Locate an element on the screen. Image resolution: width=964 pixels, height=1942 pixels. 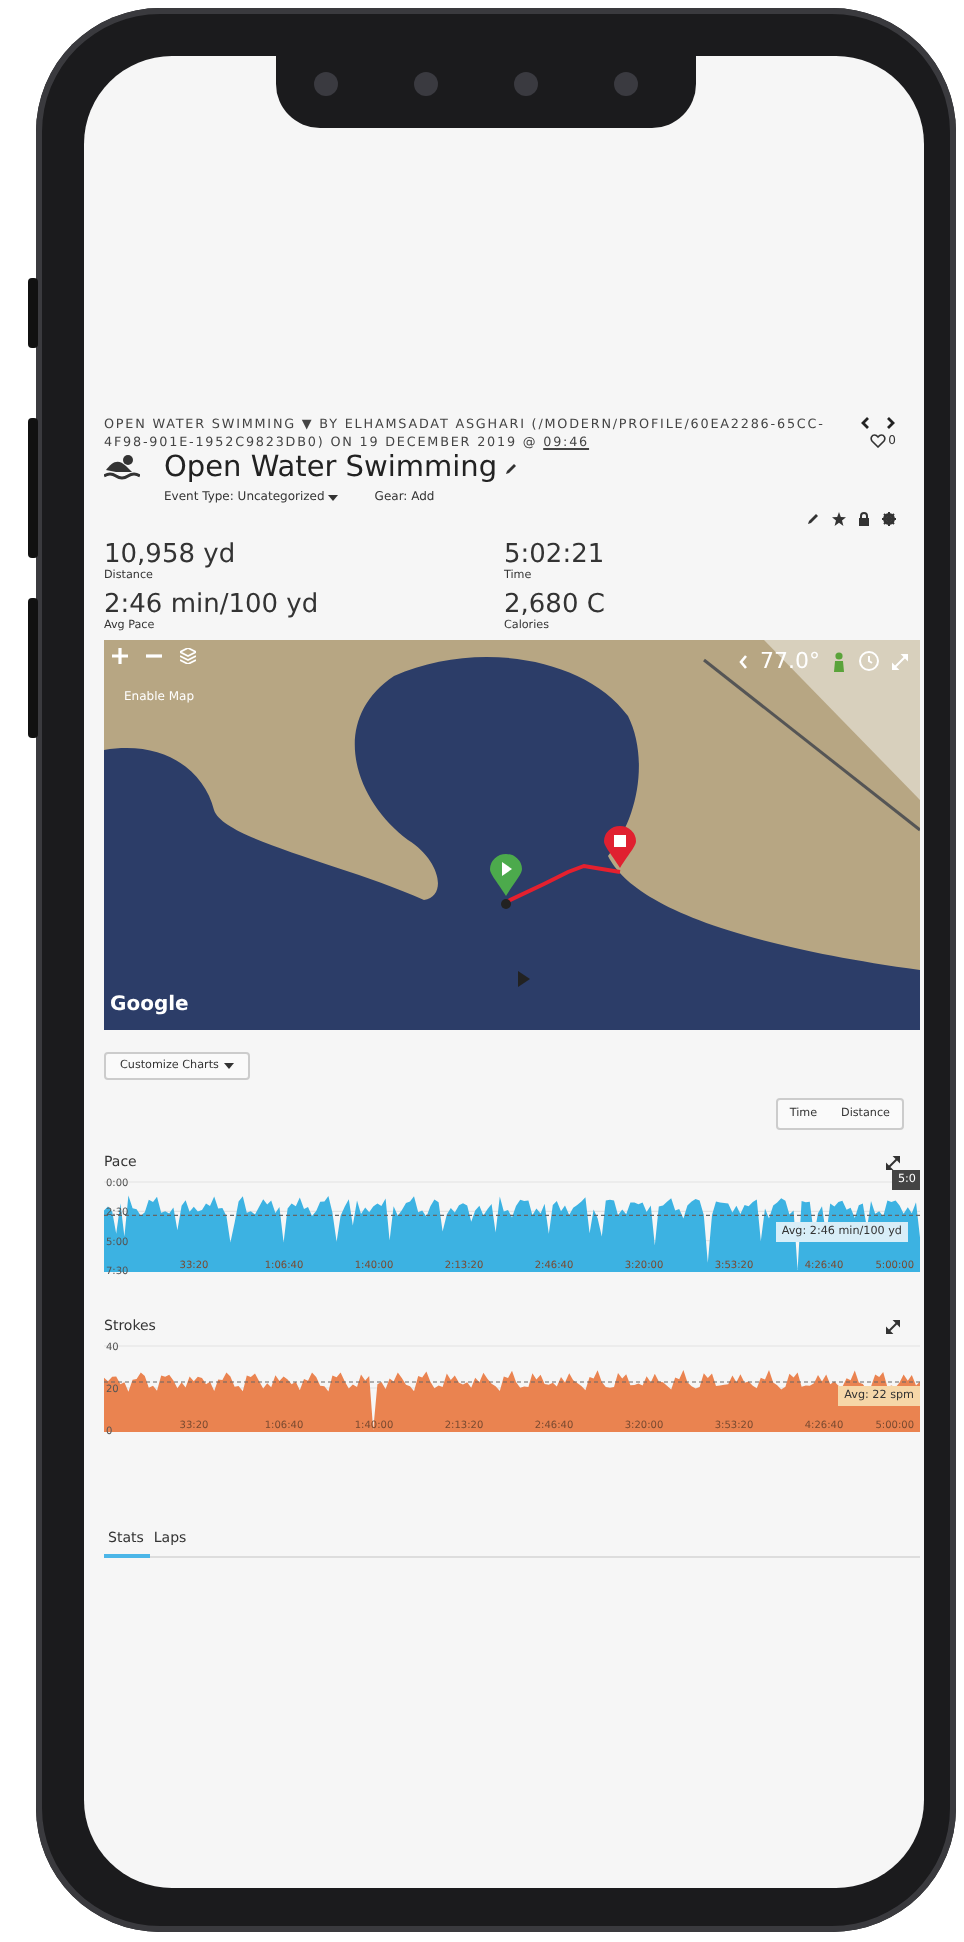
activity-title: Open Water Swimming is located at coordinates (331, 468).